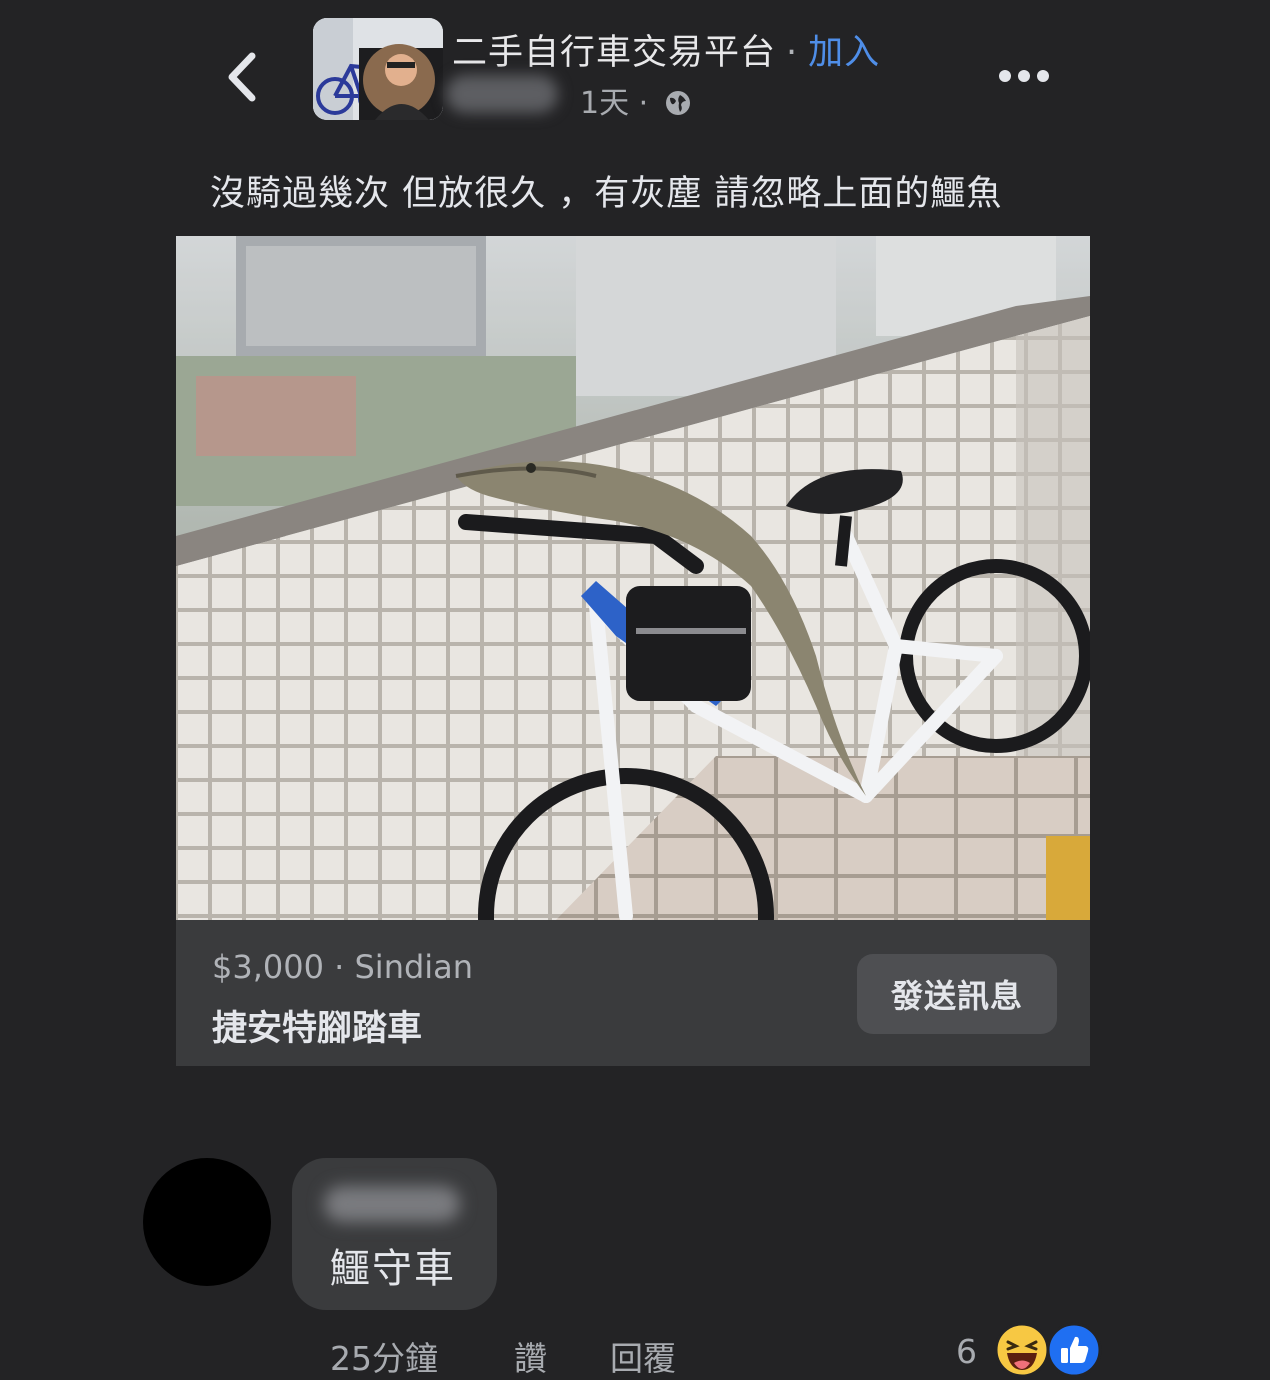 This screenshot has width=1270, height=1380. I want to click on more-dots-icon, so click(1024, 76).